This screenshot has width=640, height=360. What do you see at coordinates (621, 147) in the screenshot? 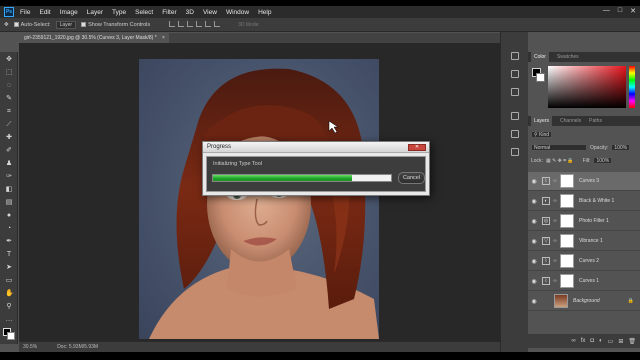
I see `opacity-input: 100%` at bounding box center [621, 147].